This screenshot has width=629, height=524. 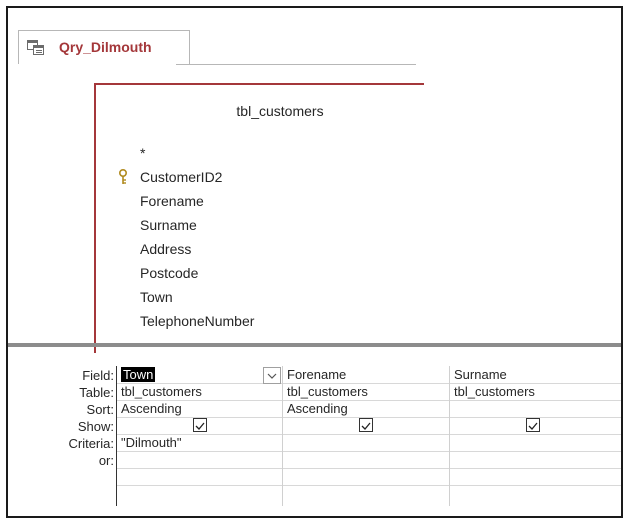 I want to click on field-item-customerid2: CustomerID2, so click(x=181, y=177).